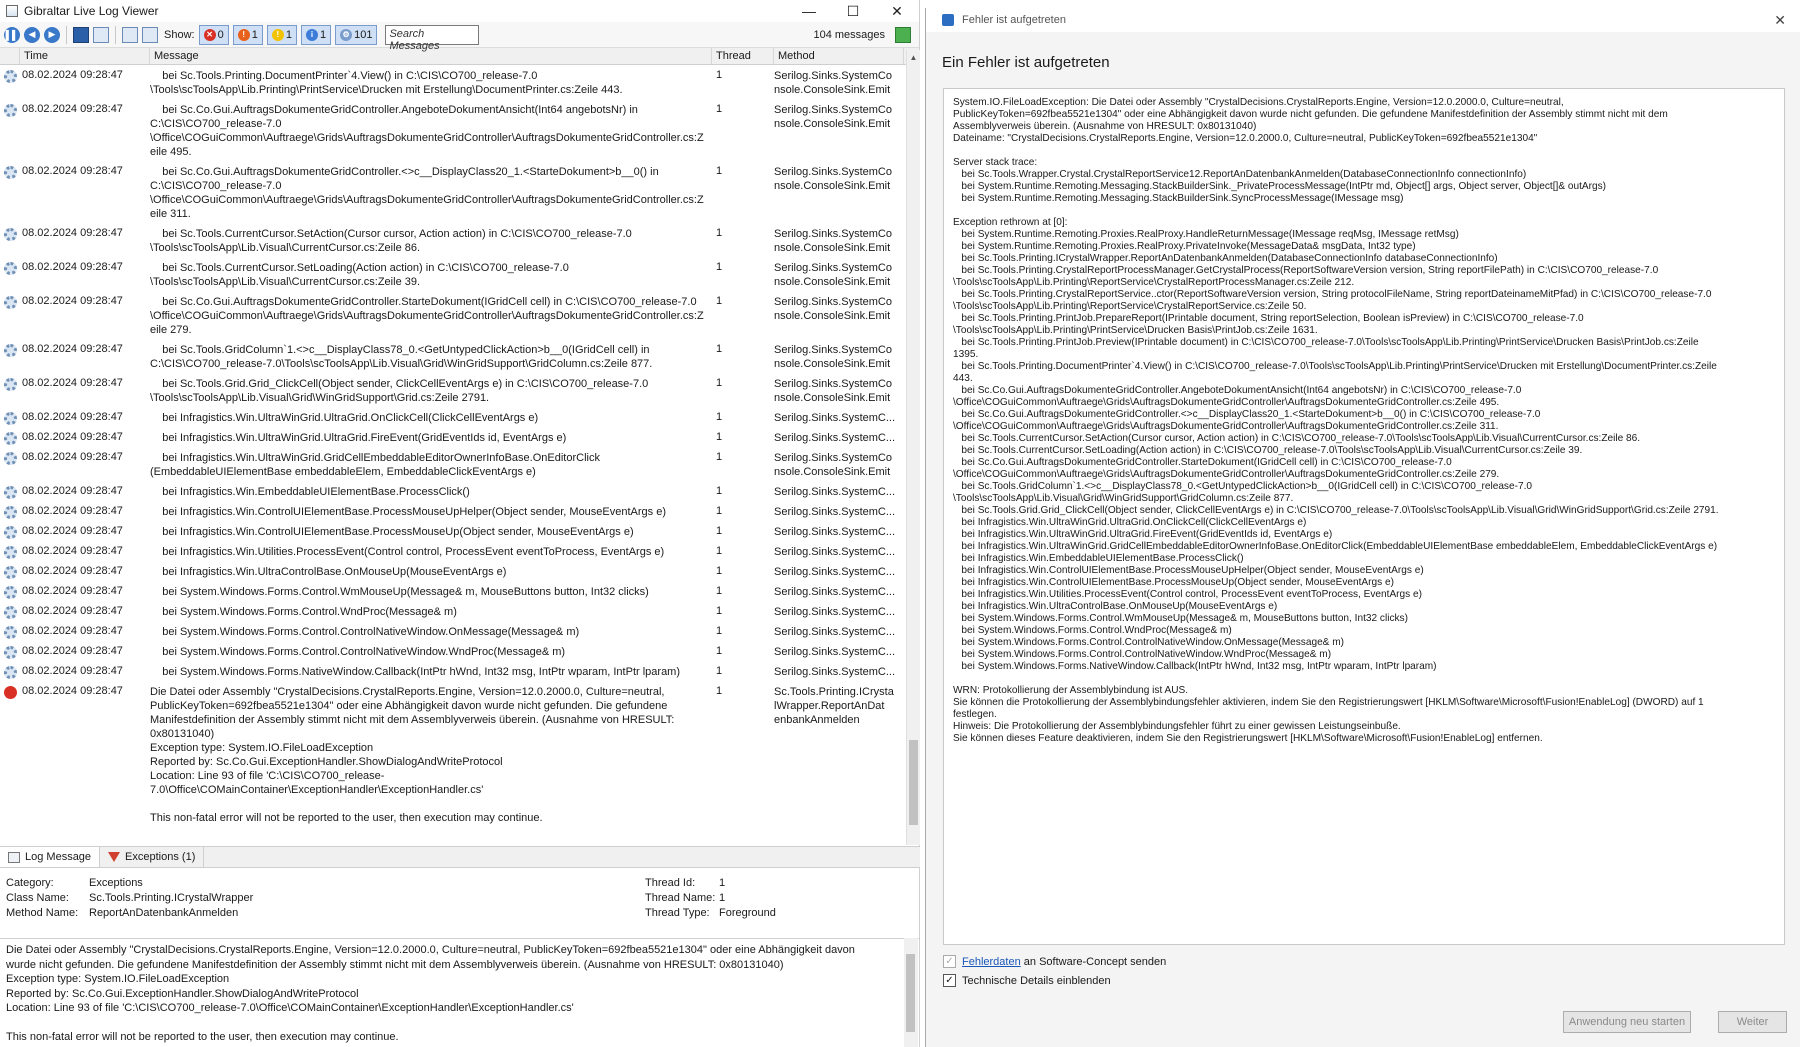  Describe the element at coordinates (52, 34) in the screenshot. I see `forward-icon: ▶` at that location.